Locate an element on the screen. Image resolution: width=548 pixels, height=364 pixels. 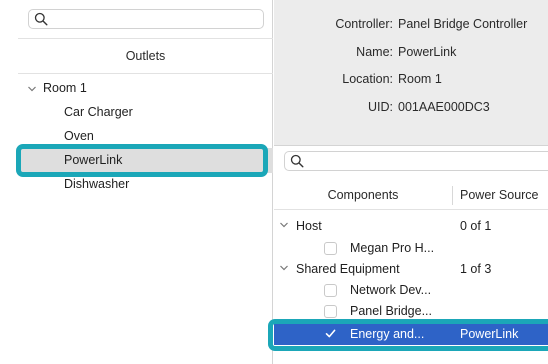
column-divider is located at coordinates (452, 195).